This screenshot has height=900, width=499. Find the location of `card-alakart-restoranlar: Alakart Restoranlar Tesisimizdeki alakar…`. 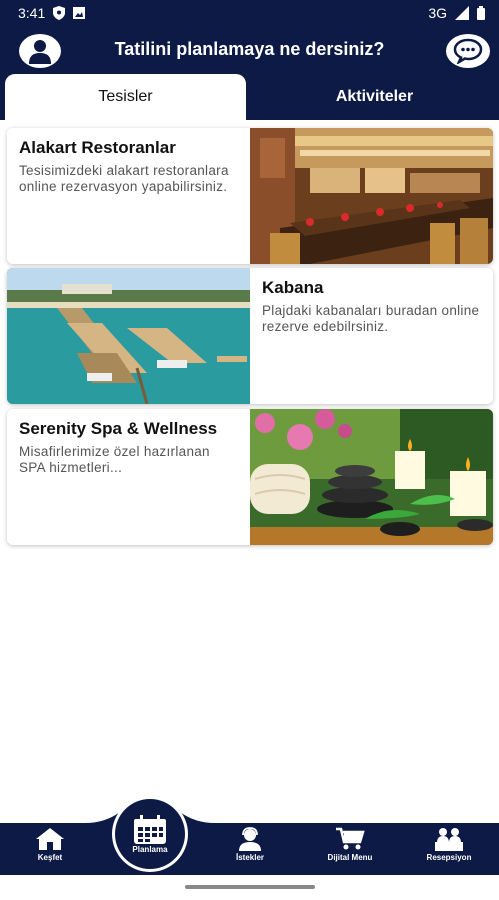

card-alakart-restoranlar: Alakart Restoranlar Tesisimizdeki alakar… is located at coordinates (250, 196).